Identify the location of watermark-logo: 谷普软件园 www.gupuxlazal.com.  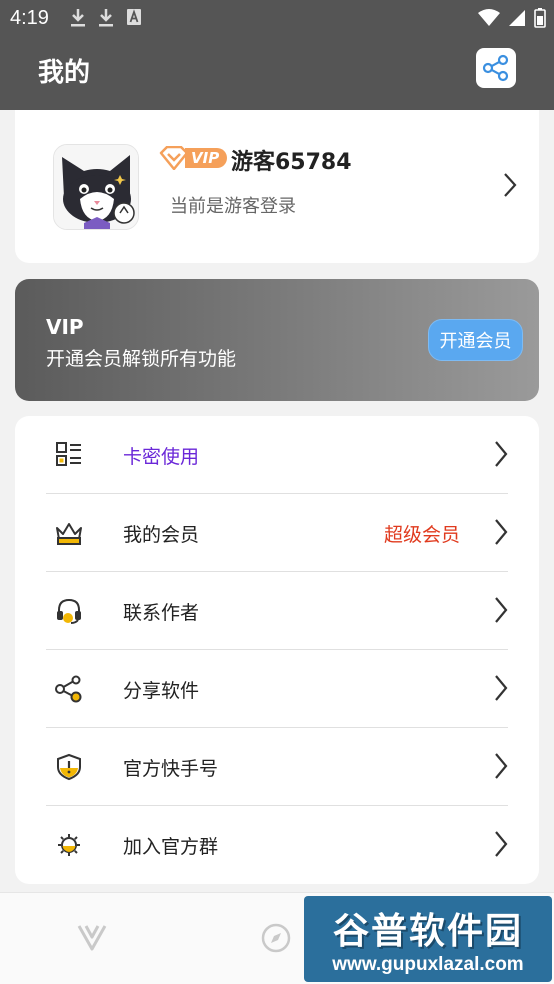
(428, 939).